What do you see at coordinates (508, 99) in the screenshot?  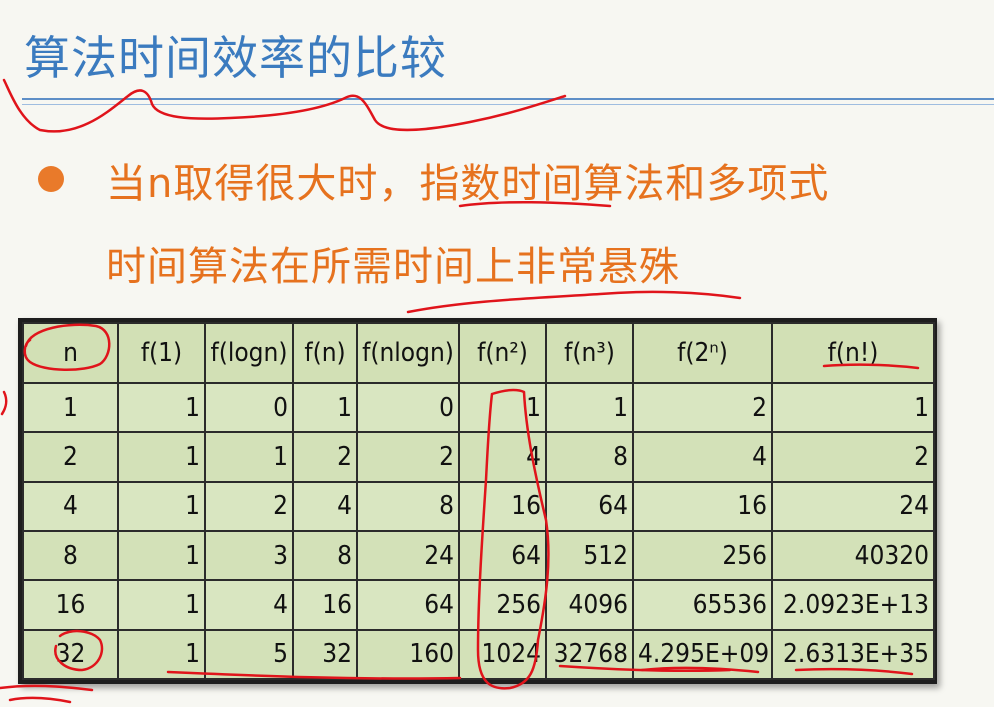 I see `title-divider` at bounding box center [508, 99].